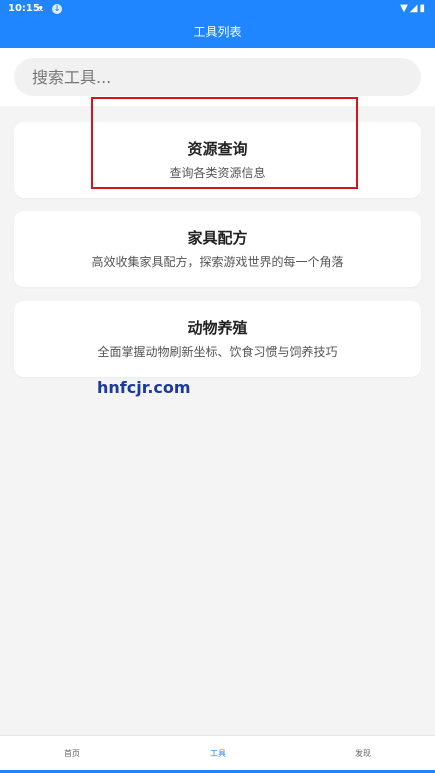 This screenshot has width=435, height=773. I want to click on card-subtitle: 高效收集家具配方，探索游戏世界的每一个角落, so click(217, 262).